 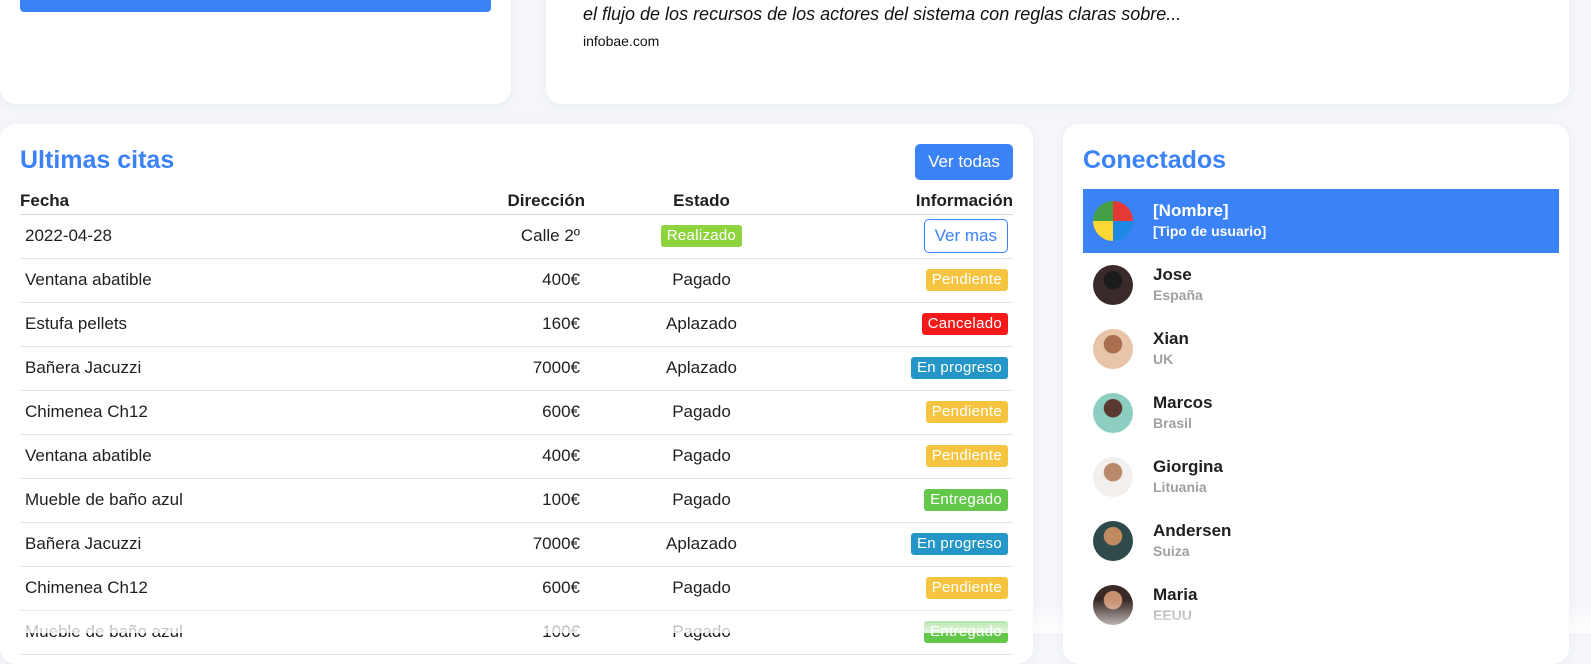 What do you see at coordinates (1183, 402) in the screenshot?
I see `user-name: Marcos` at bounding box center [1183, 402].